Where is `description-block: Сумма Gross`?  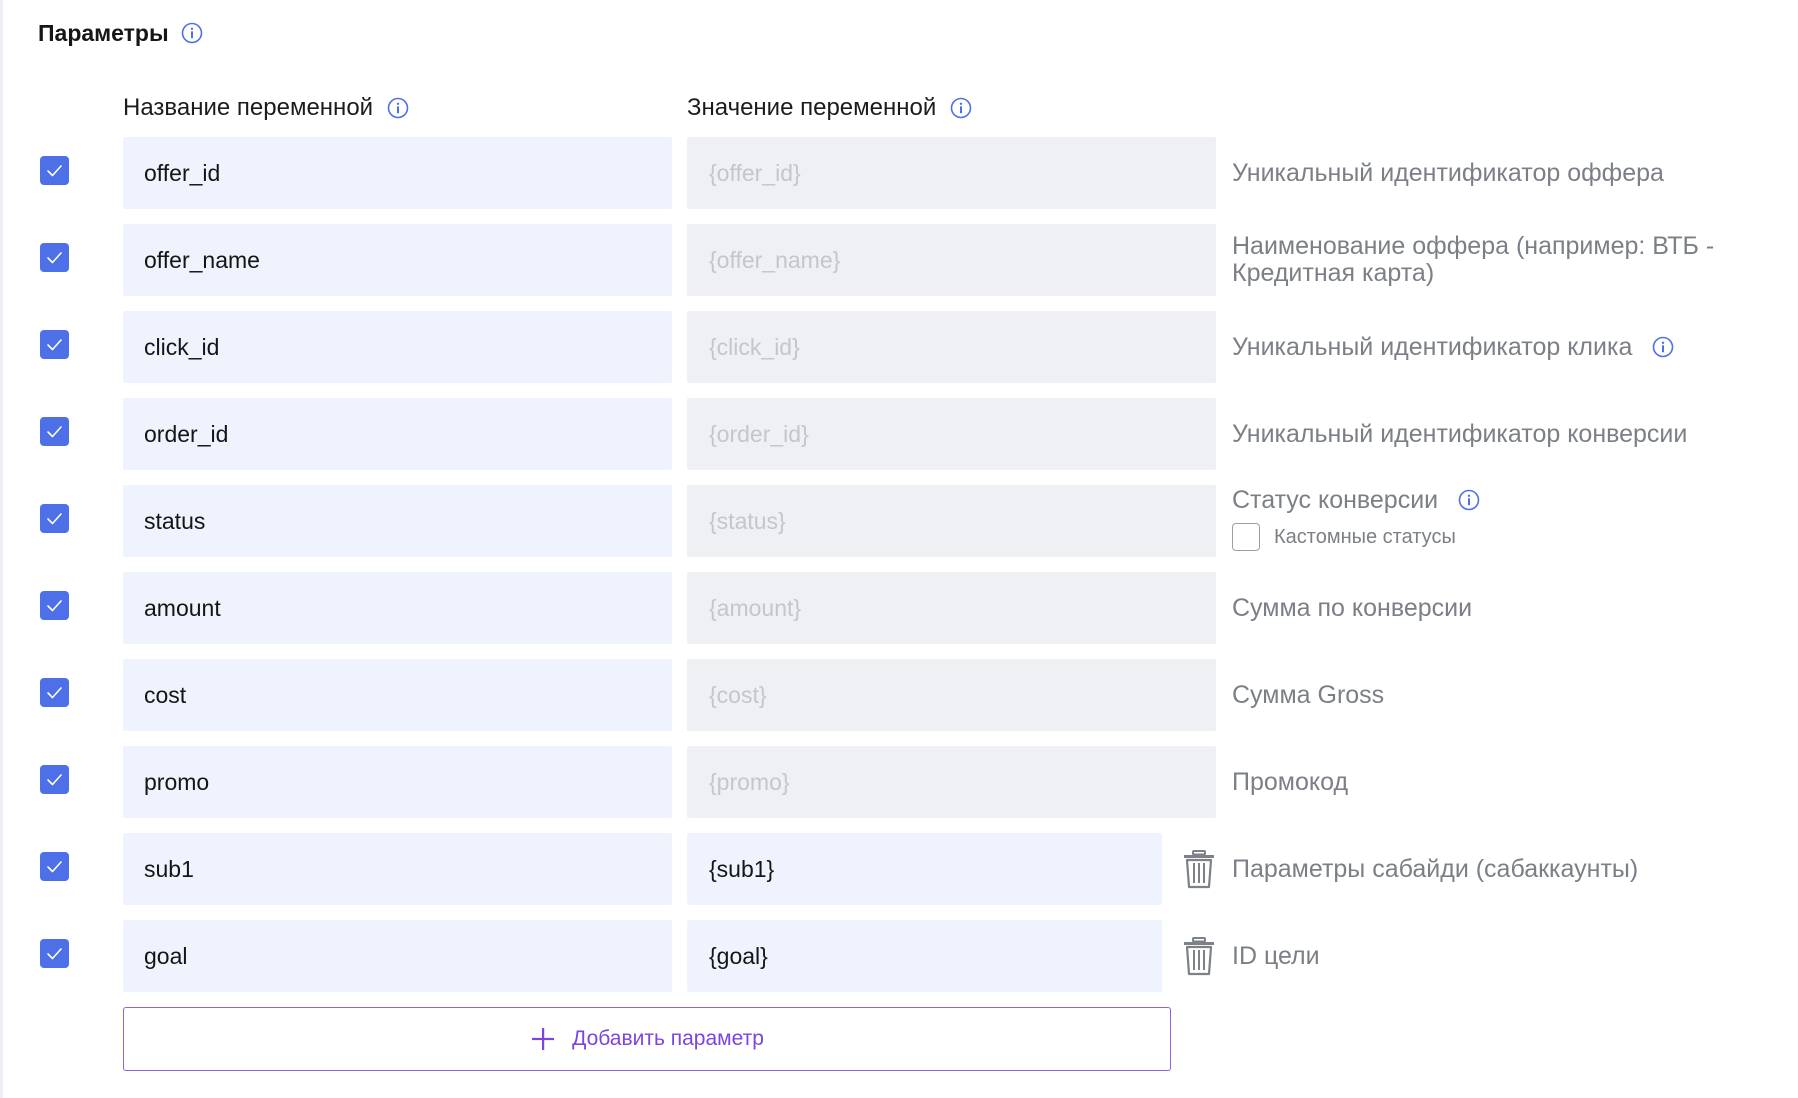
description-block: Сумма Gross is located at coordinates (1492, 695).